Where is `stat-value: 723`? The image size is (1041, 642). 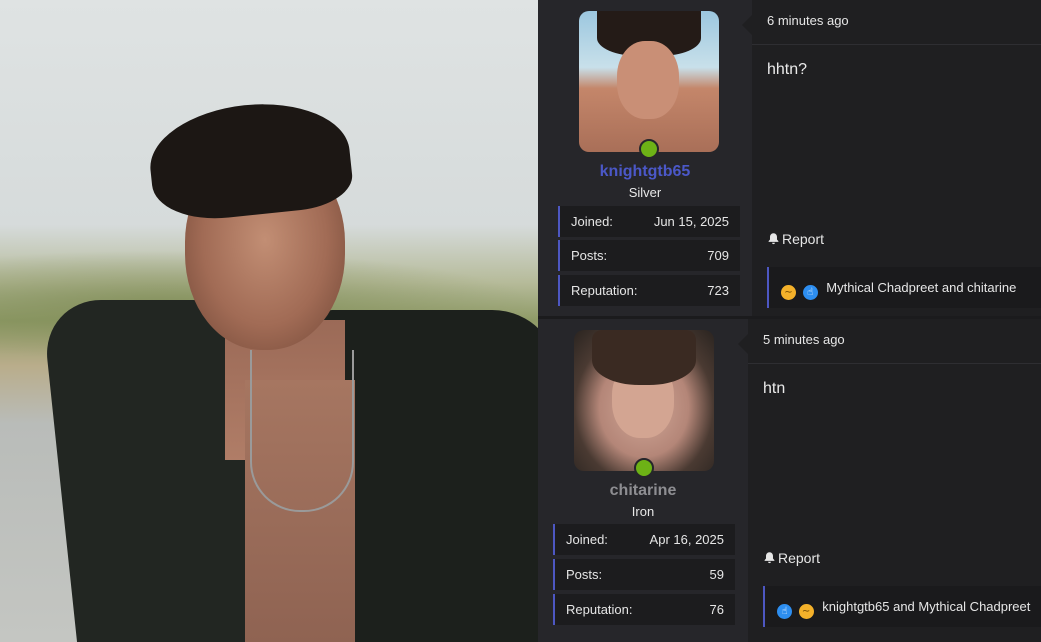
stat-value: 723 is located at coordinates (718, 290).